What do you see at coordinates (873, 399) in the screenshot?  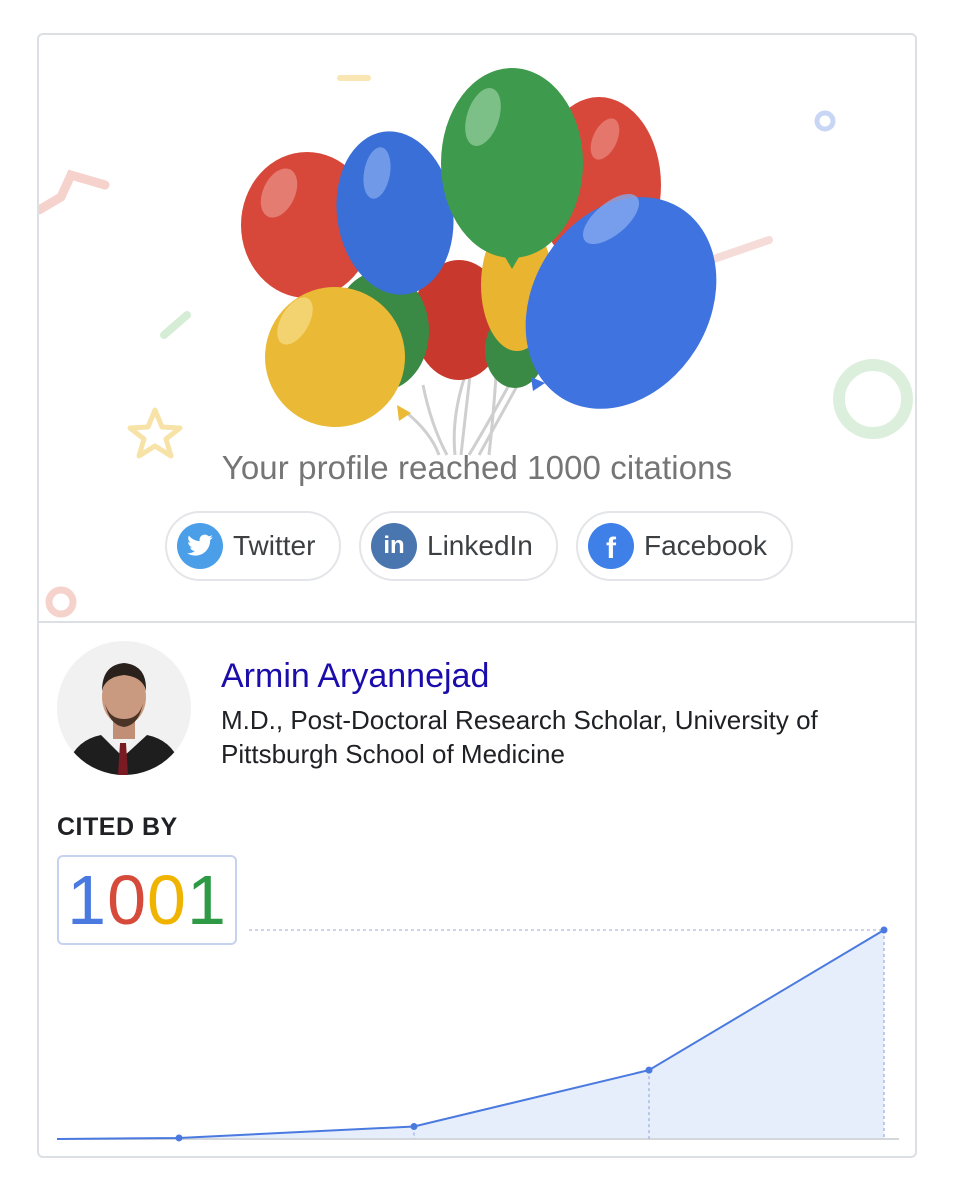 I see `confetti-ring-green` at bounding box center [873, 399].